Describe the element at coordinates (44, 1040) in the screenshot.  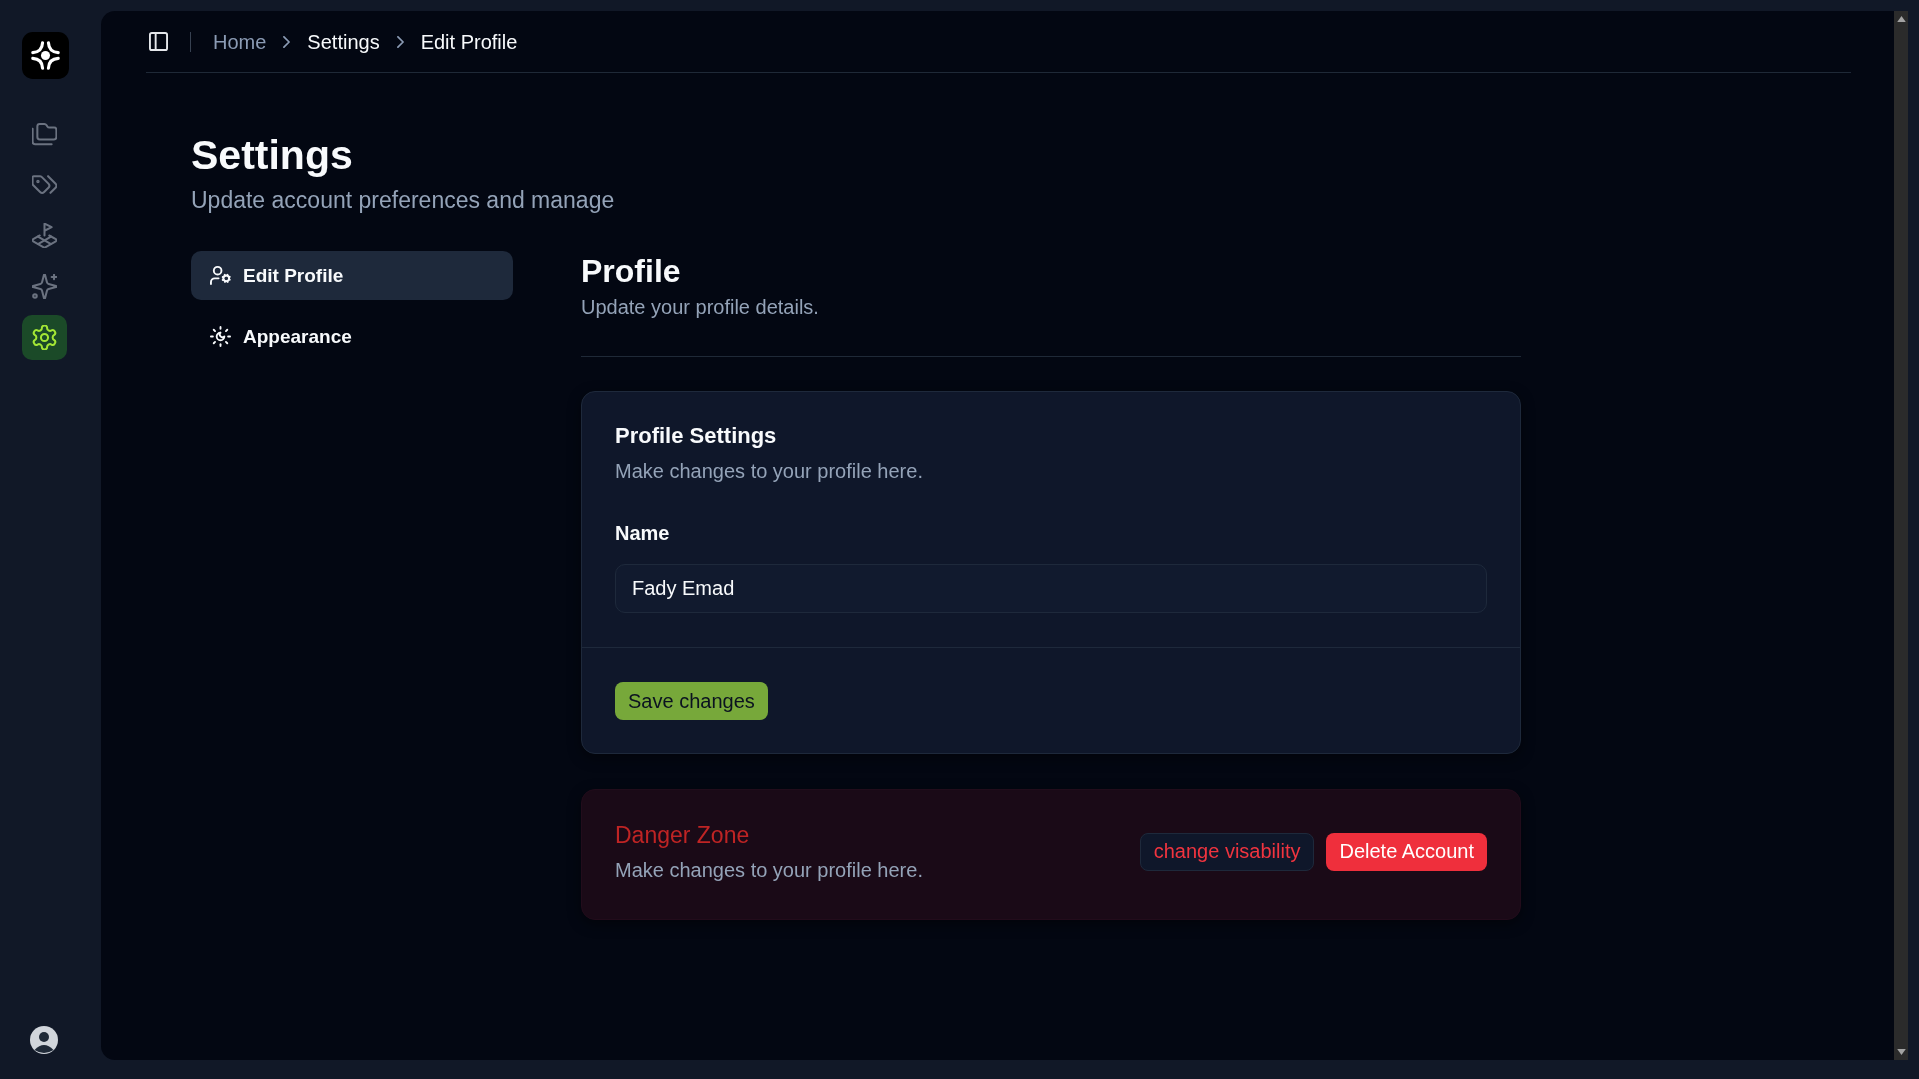
I see `avatar-icon` at that location.